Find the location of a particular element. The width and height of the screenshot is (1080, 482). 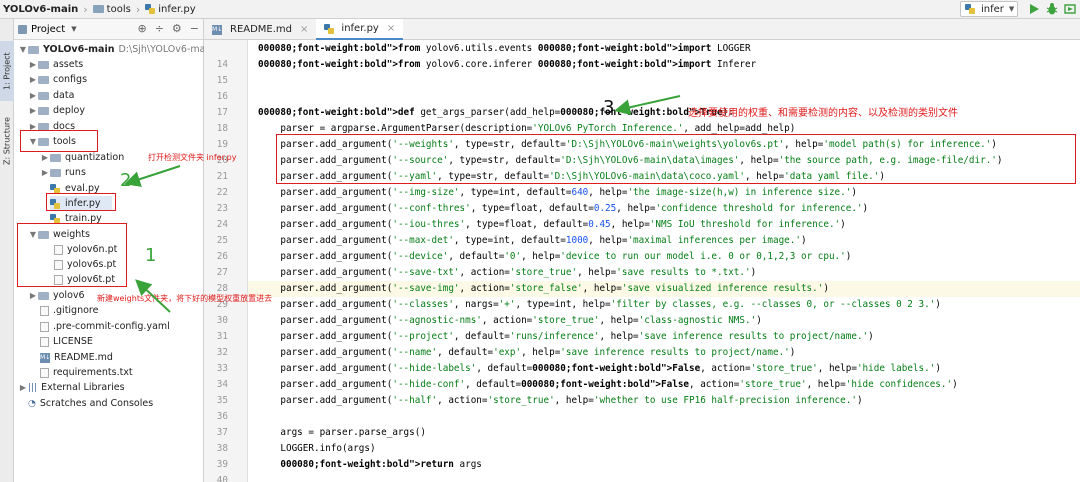

arrow-to-infer is located at coordinates (152, 176).